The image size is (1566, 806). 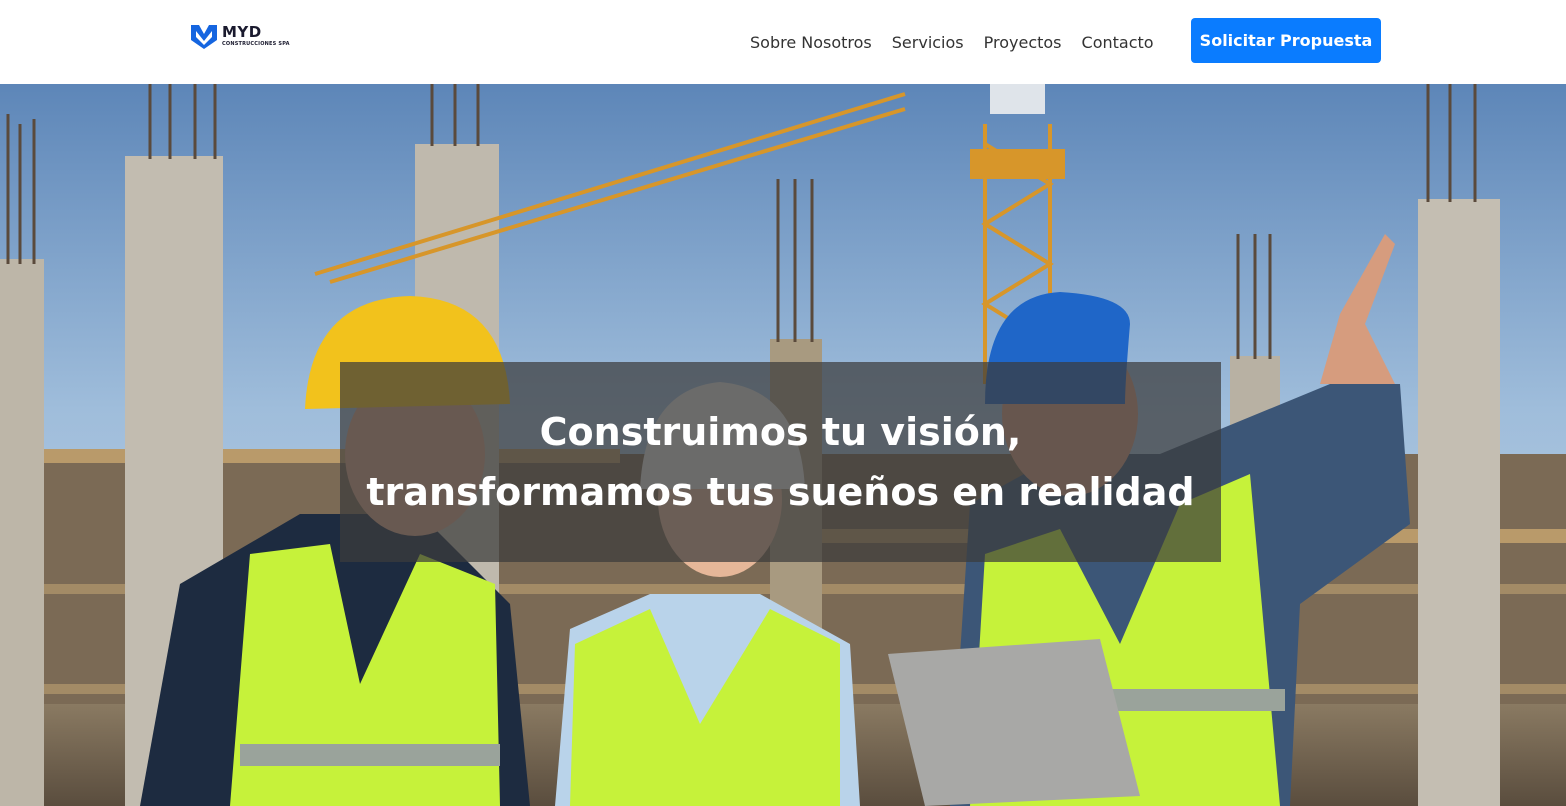 What do you see at coordinates (242, 32) in the screenshot?
I see `brand-name: MYD` at bounding box center [242, 32].